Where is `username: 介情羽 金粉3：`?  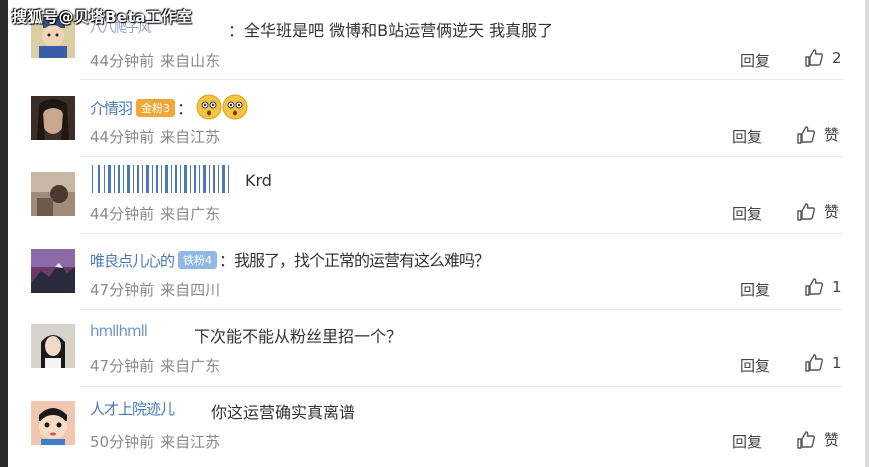 username: 介情羽 金粉3： is located at coordinates (169, 109).